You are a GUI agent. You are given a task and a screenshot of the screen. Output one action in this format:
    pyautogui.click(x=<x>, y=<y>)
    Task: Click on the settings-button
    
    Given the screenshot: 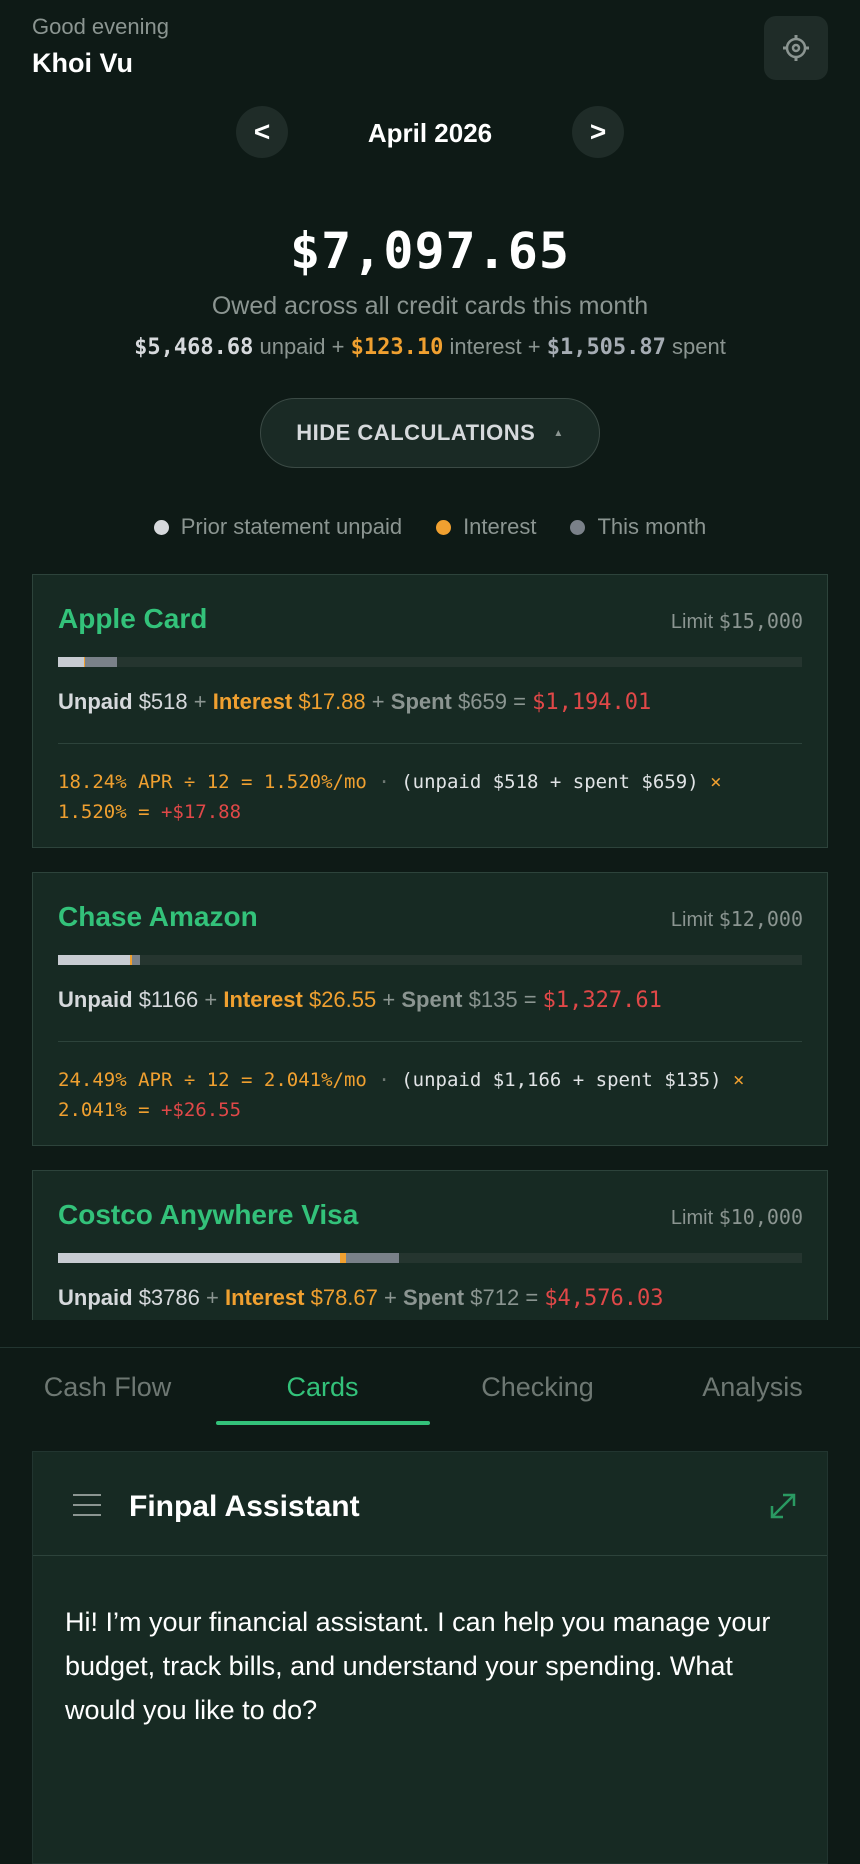 What is the action you would take?
    pyautogui.click(x=796, y=48)
    